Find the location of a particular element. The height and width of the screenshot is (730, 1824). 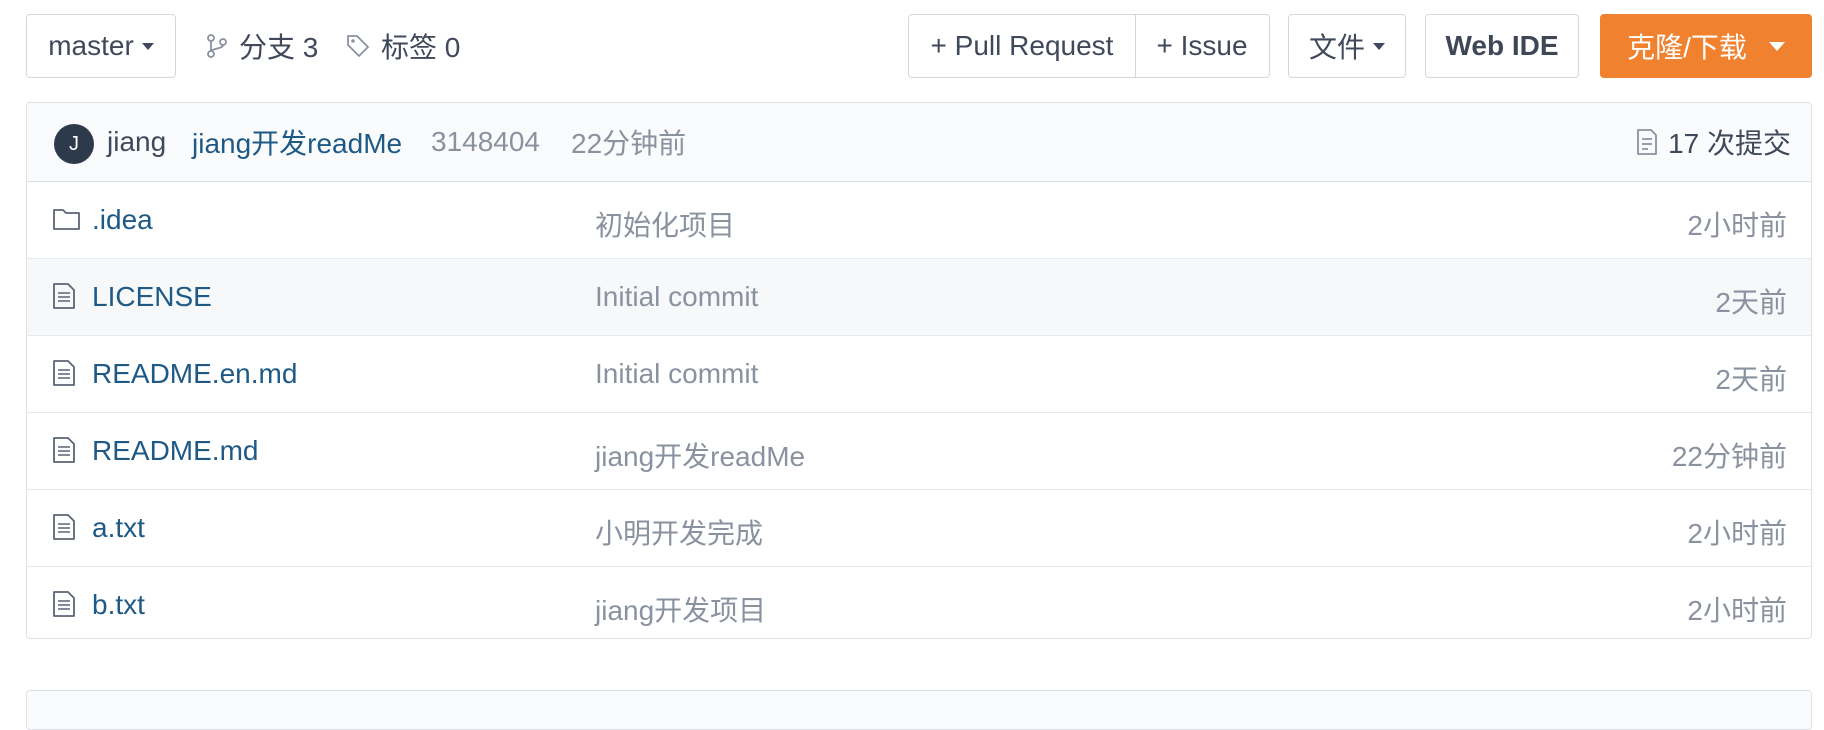

file-menu-button: 文件 is located at coordinates (1347, 46).